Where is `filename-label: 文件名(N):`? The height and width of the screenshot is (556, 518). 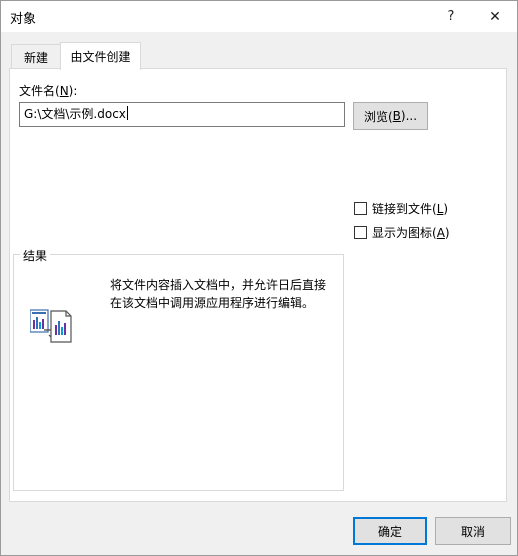
filename-label: 文件名(N): is located at coordinates (48, 91).